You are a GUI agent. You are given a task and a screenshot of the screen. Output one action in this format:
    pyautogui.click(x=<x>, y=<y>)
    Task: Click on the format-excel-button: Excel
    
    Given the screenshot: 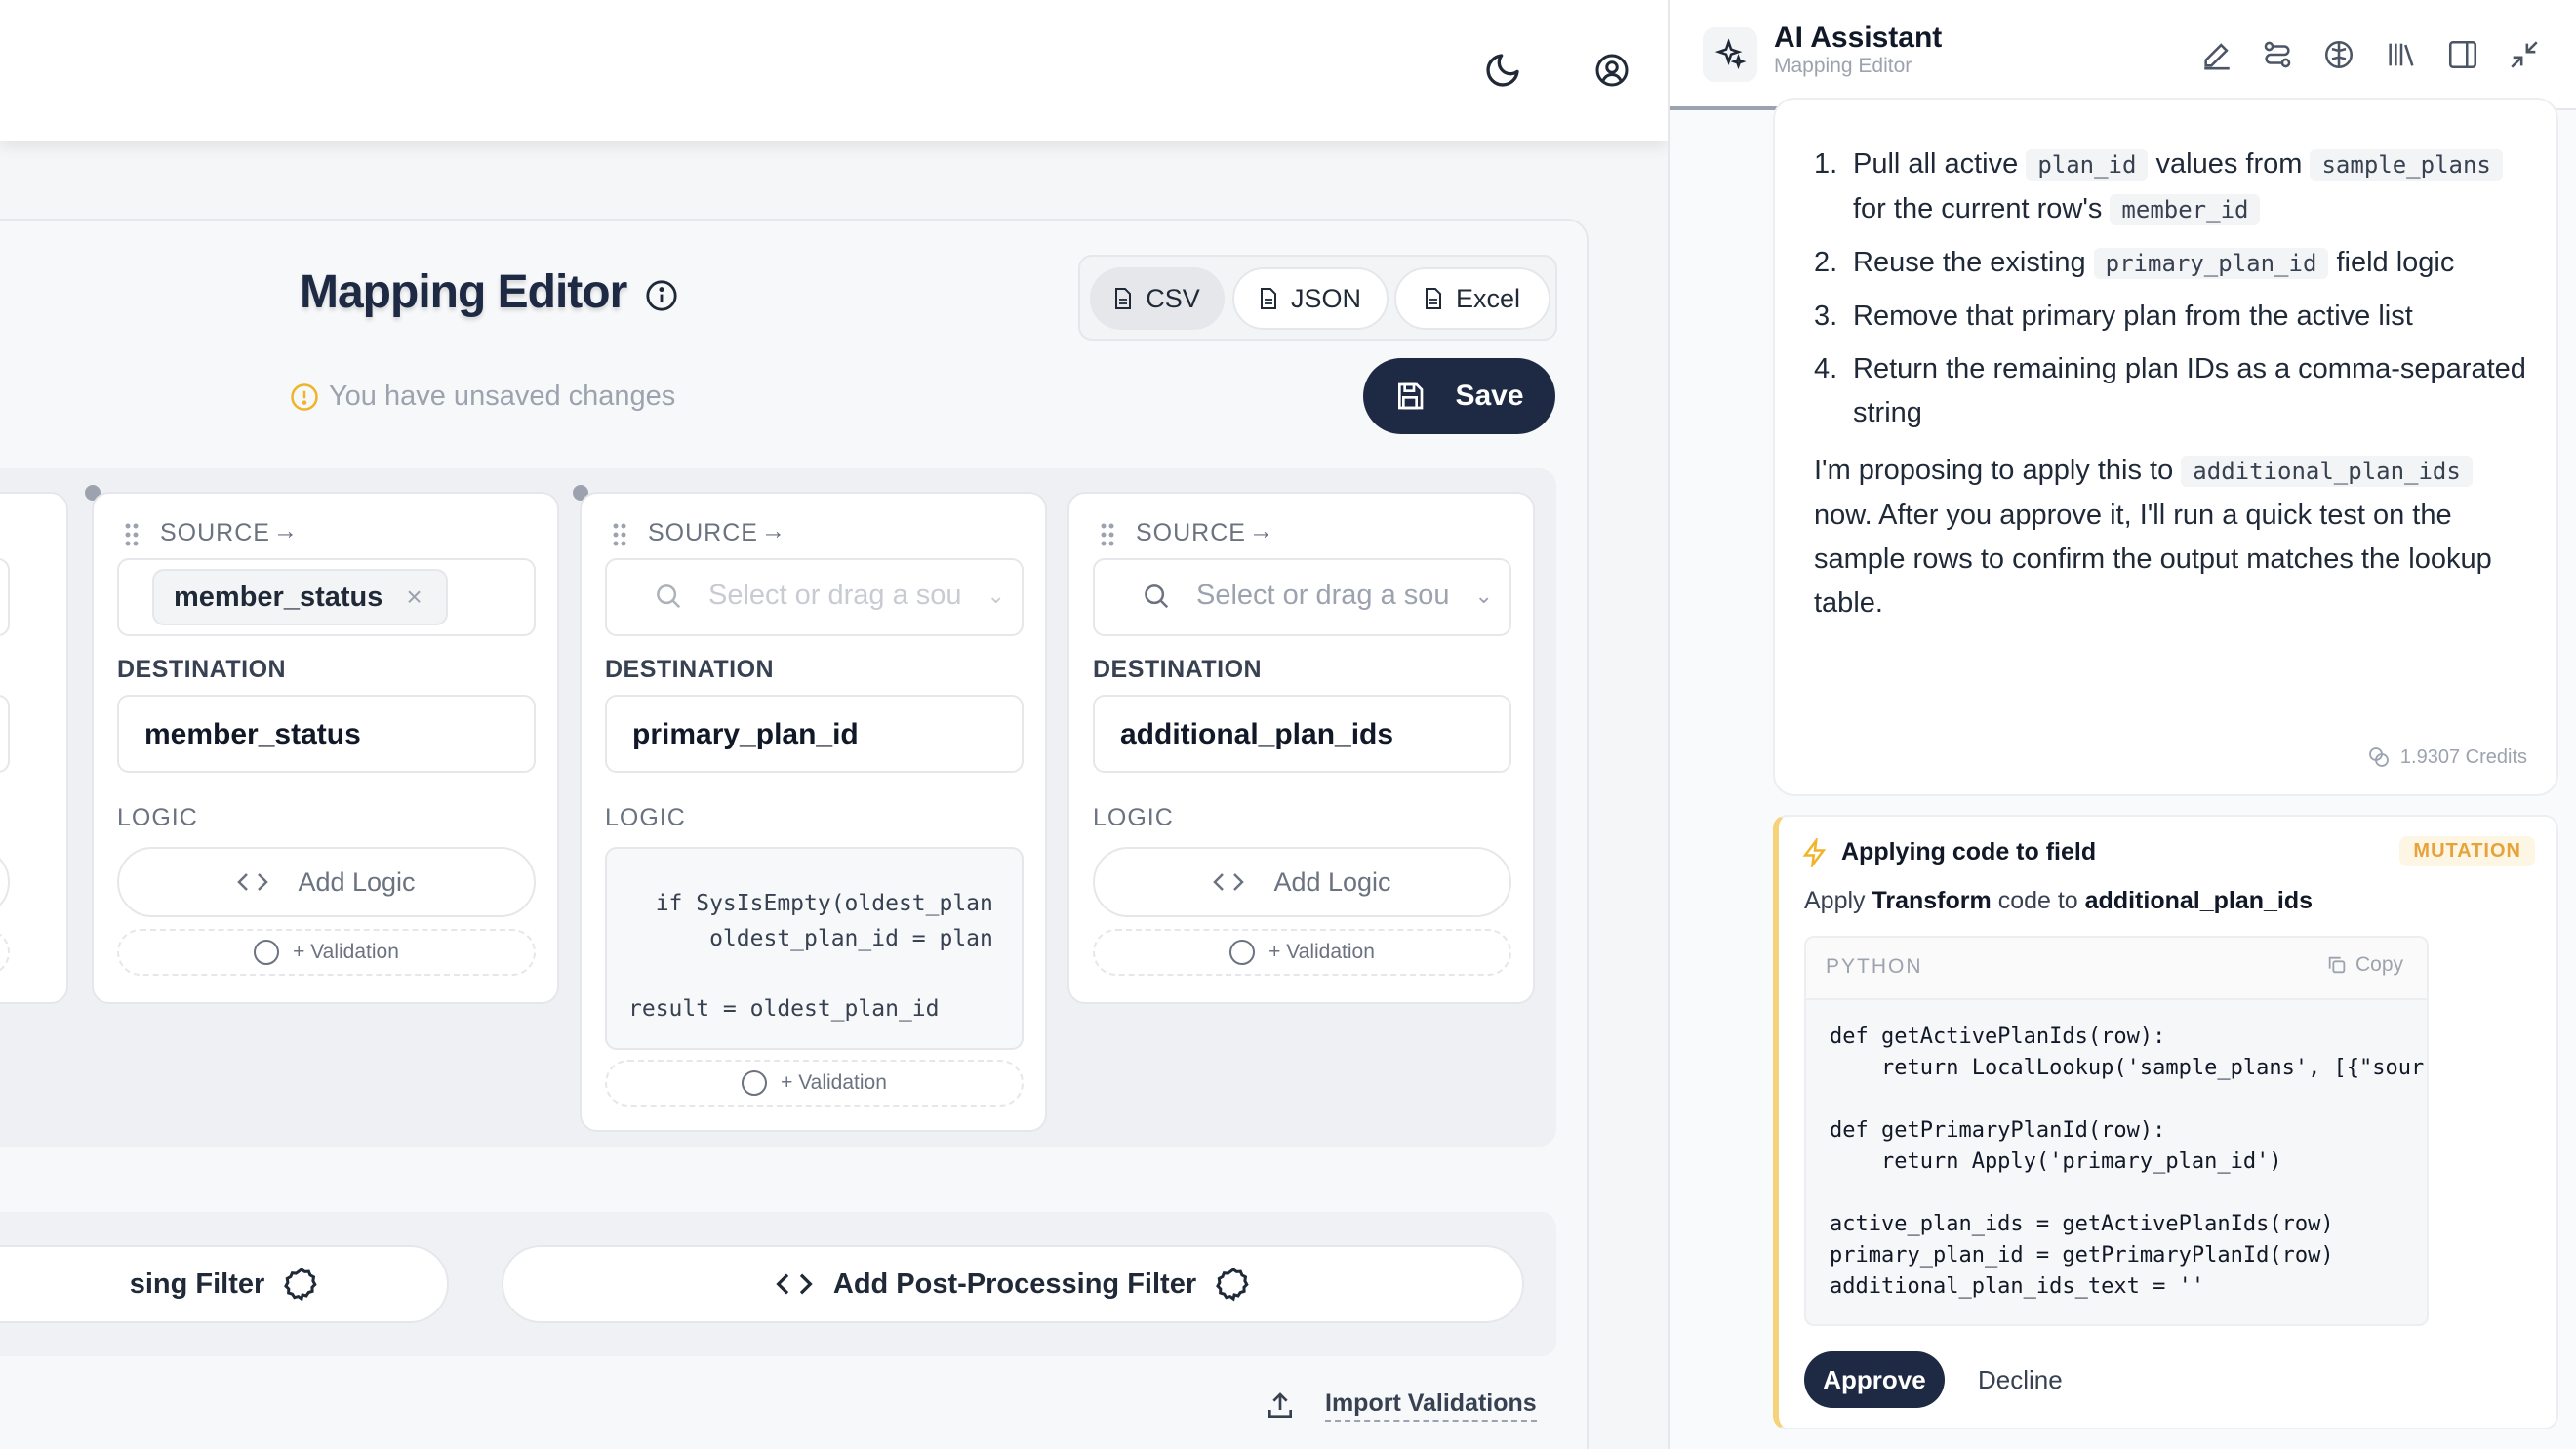 What is the action you would take?
    pyautogui.click(x=1472, y=298)
    